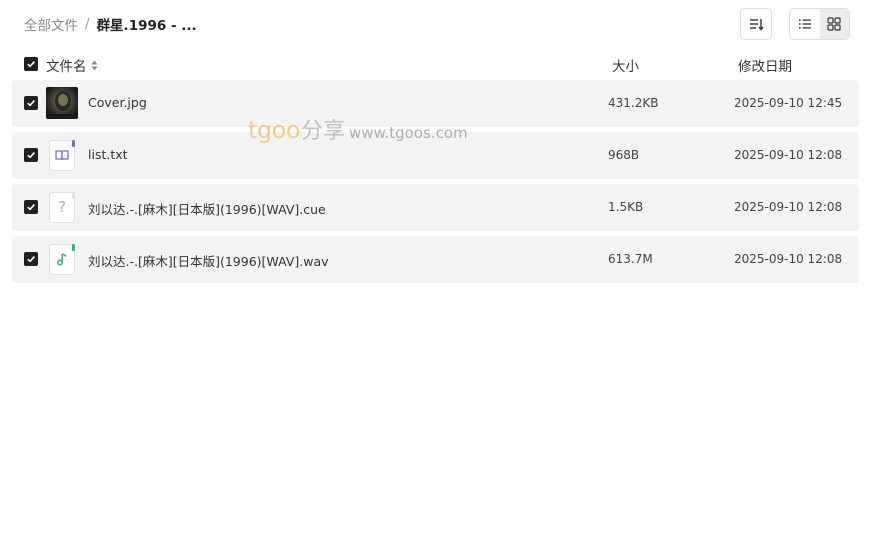 The height and width of the screenshot is (559, 874). What do you see at coordinates (62, 259) in the screenshot?
I see `music-file-icon` at bounding box center [62, 259].